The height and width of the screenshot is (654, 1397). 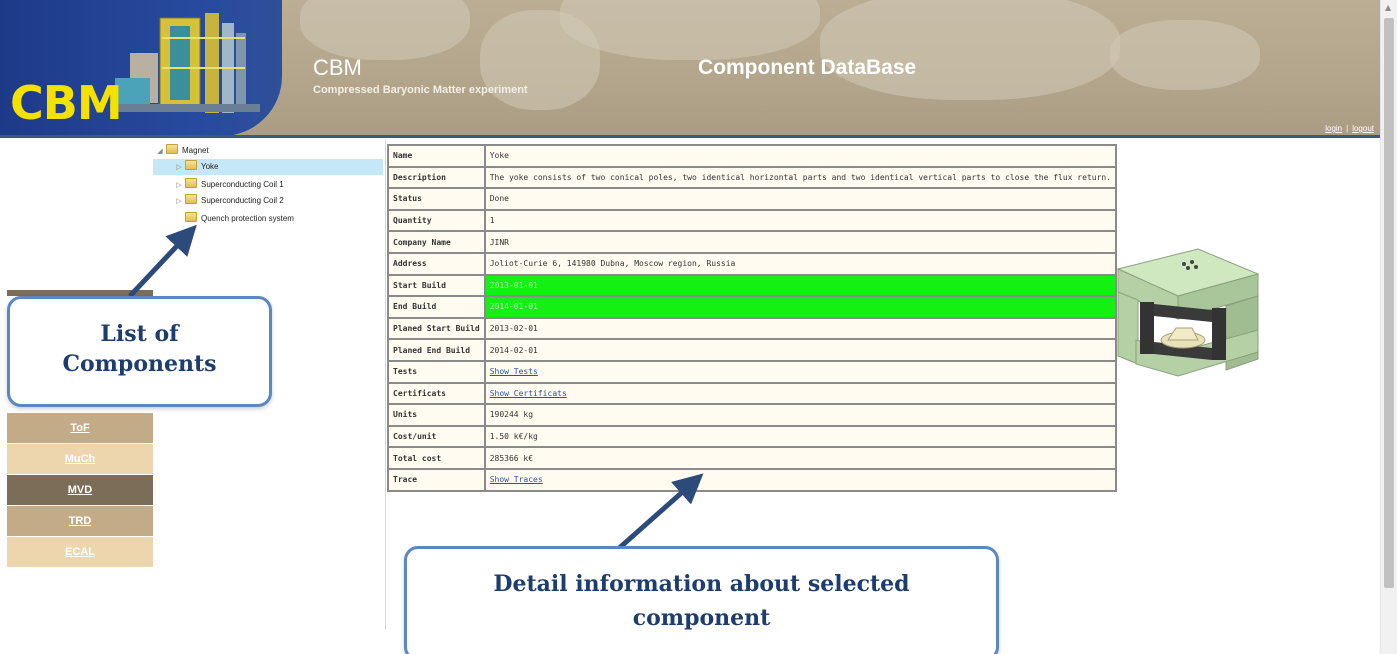 I want to click on callout-line: Components, so click(x=139, y=364).